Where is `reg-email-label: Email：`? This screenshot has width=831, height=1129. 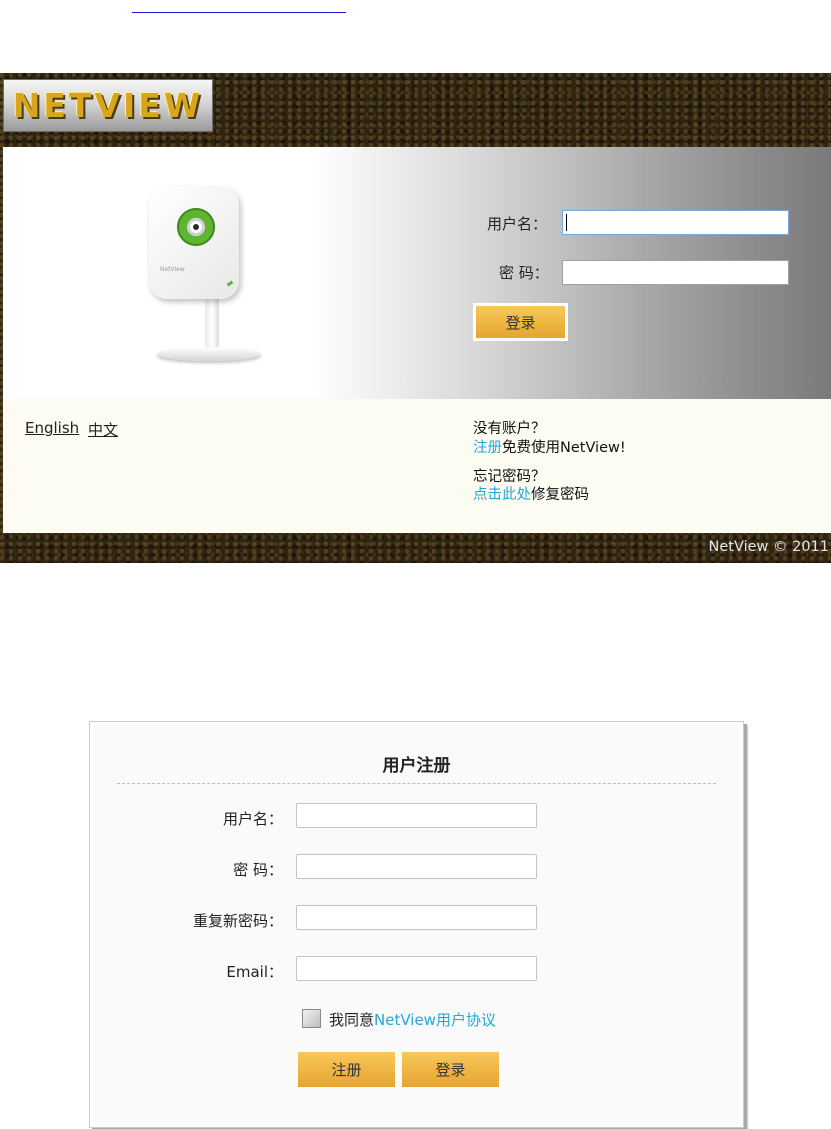 reg-email-label: Email： is located at coordinates (254, 972).